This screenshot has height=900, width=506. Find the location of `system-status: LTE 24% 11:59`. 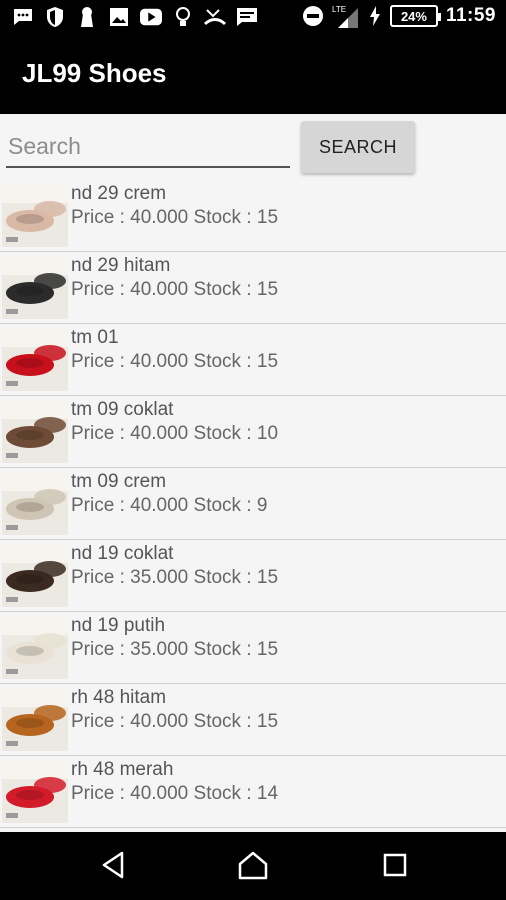

system-status: LTE 24% 11:59 is located at coordinates (399, 16).